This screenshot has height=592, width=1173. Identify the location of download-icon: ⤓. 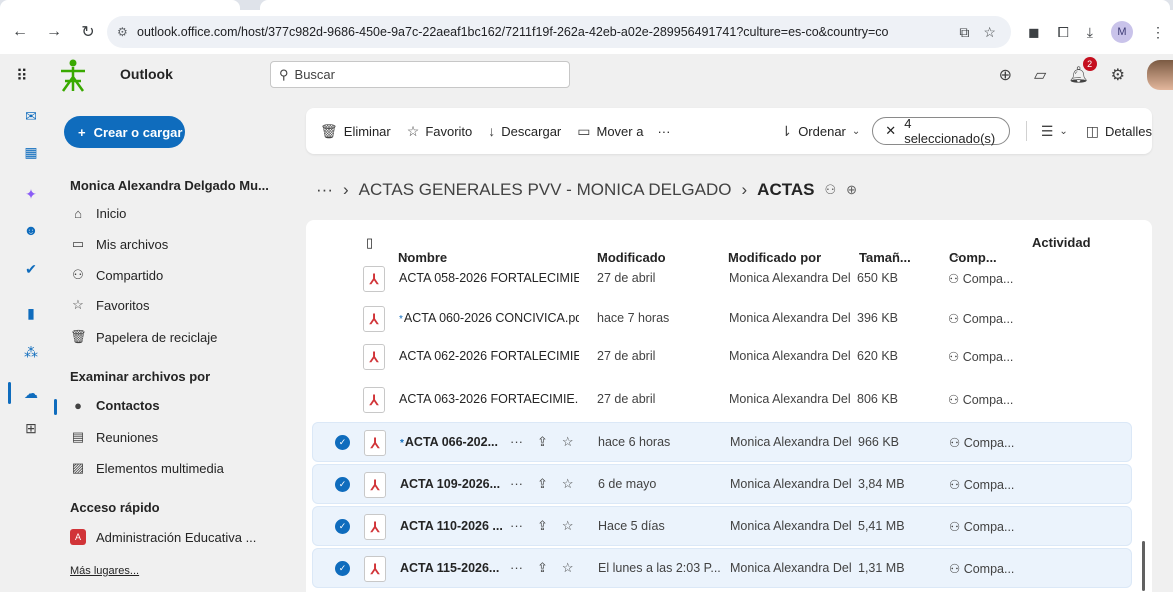
(1090, 32).